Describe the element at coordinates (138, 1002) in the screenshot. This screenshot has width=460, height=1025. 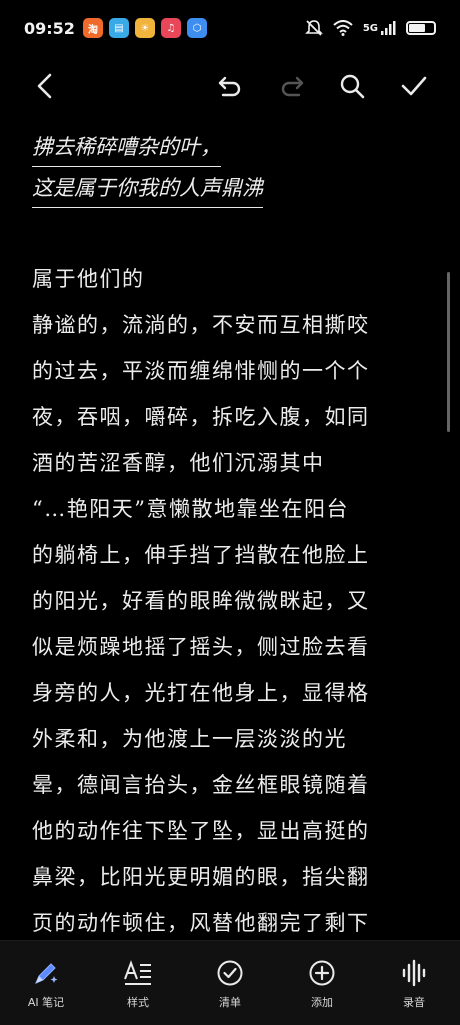
I see `nav-label: 样式` at that location.